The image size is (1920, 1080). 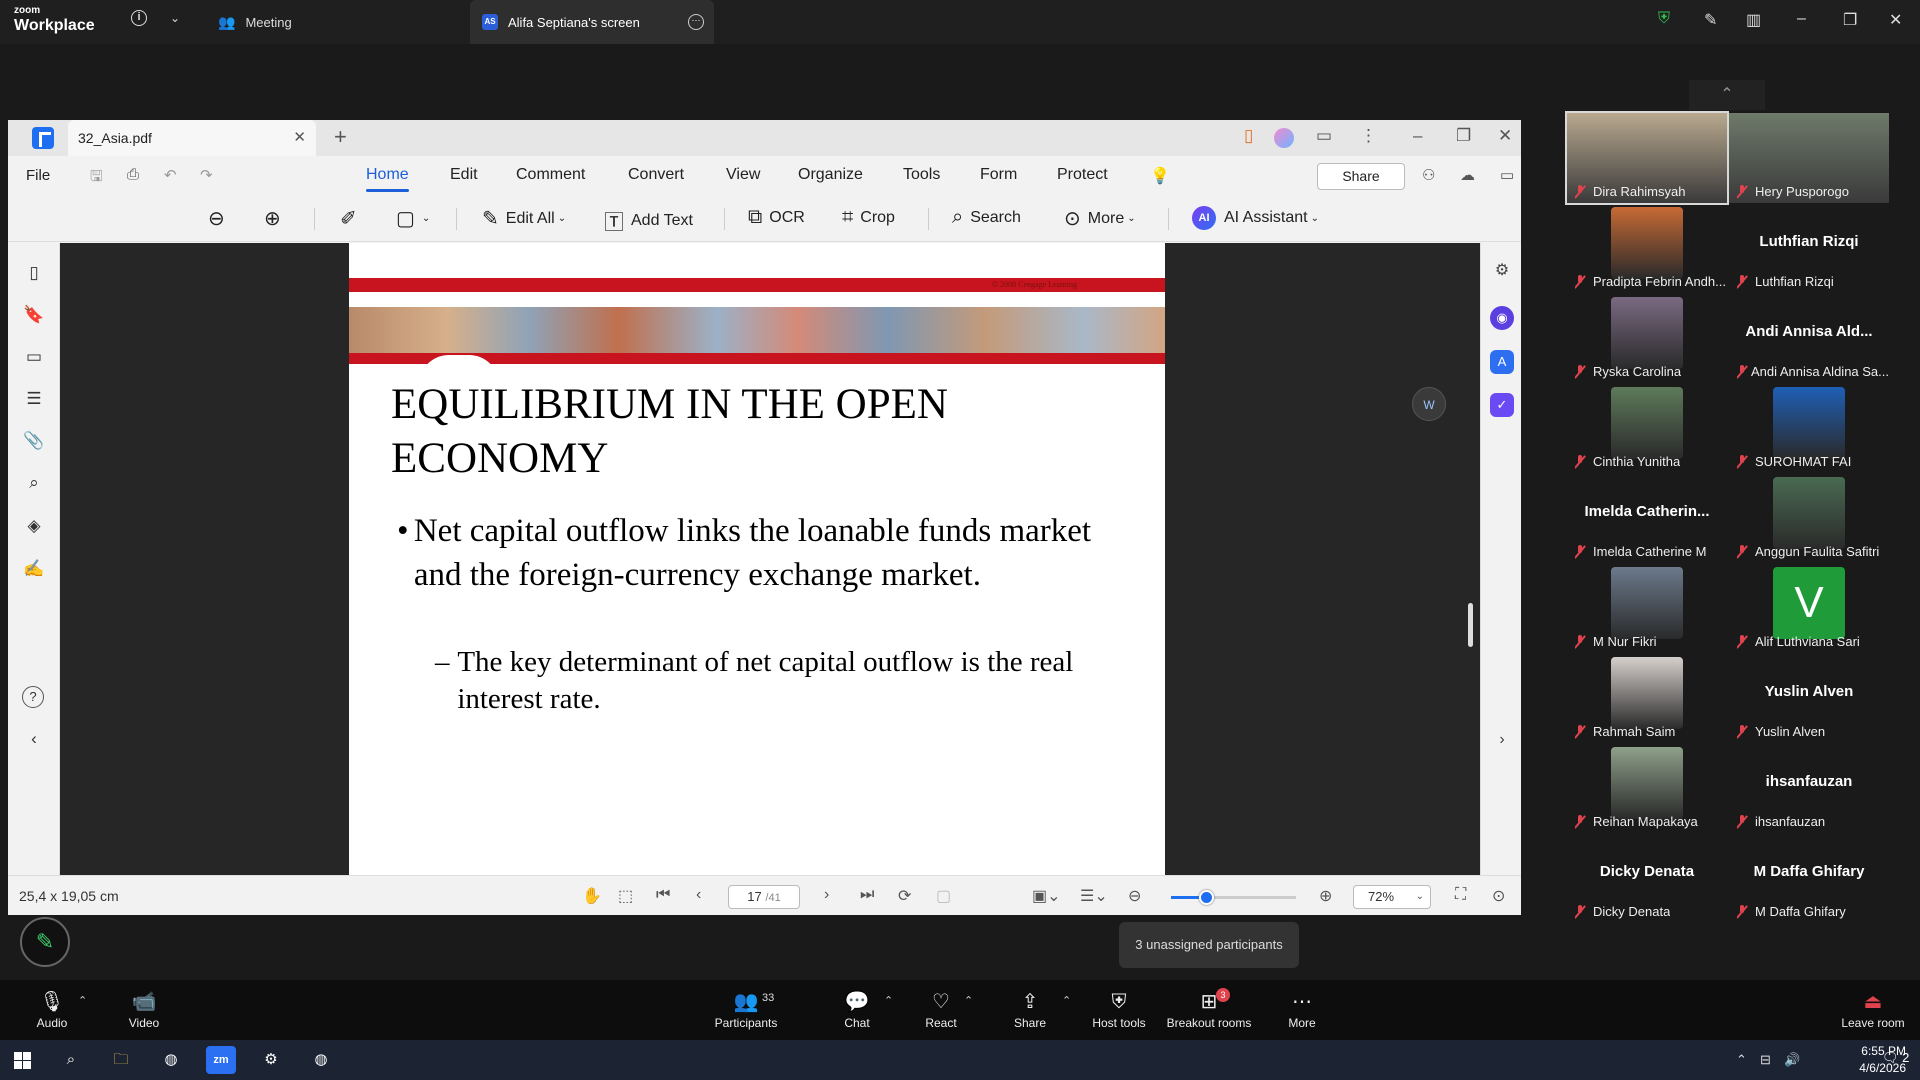 I want to click on notification-center: 🗨 2, so click(x=1895, y=1058).